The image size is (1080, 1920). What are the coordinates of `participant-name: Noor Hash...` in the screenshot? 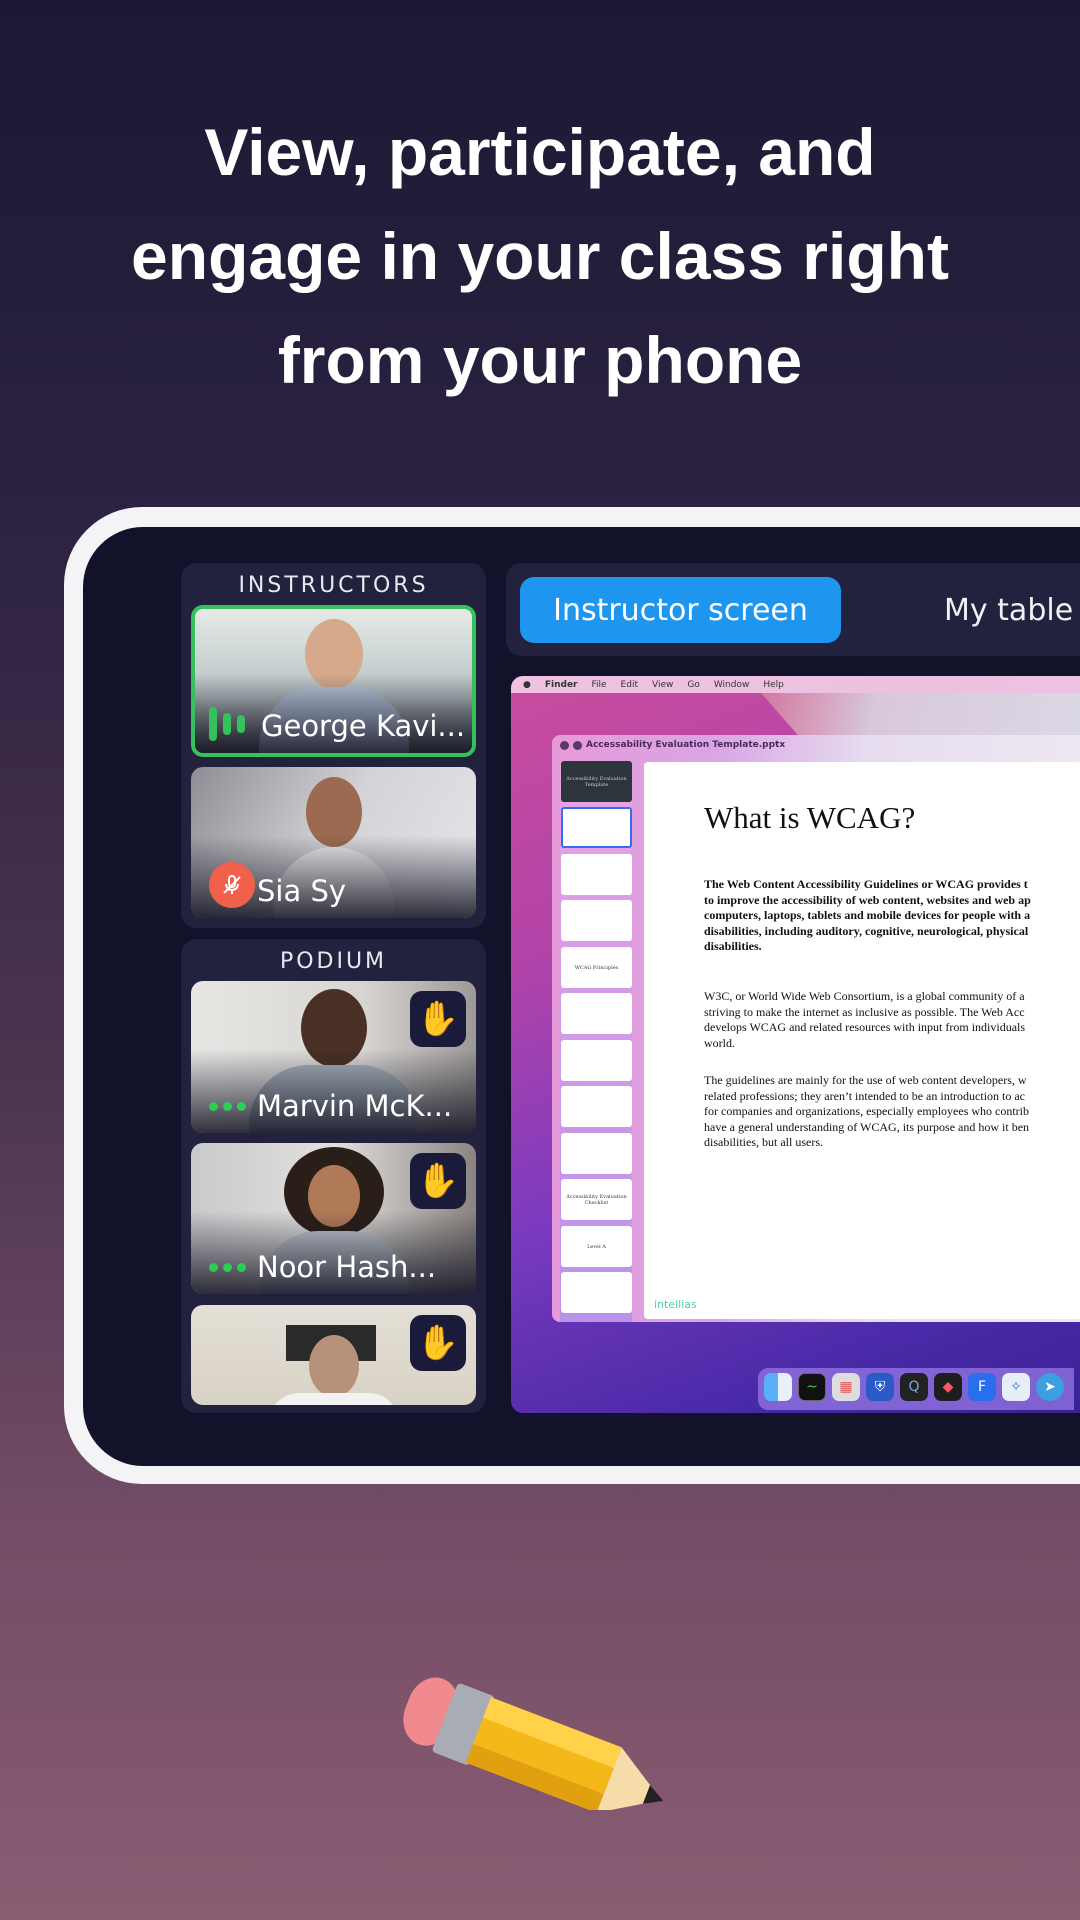 It's located at (347, 1267).